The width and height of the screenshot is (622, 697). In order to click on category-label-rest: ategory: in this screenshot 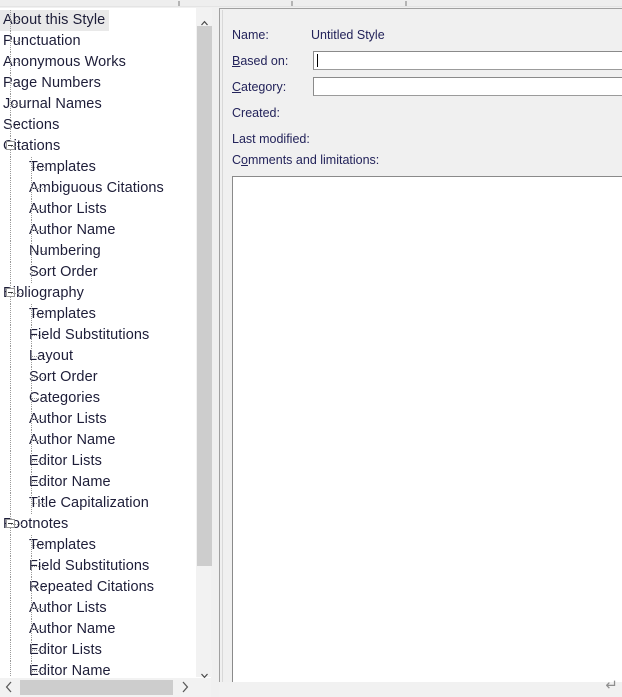, I will do `click(264, 87)`.